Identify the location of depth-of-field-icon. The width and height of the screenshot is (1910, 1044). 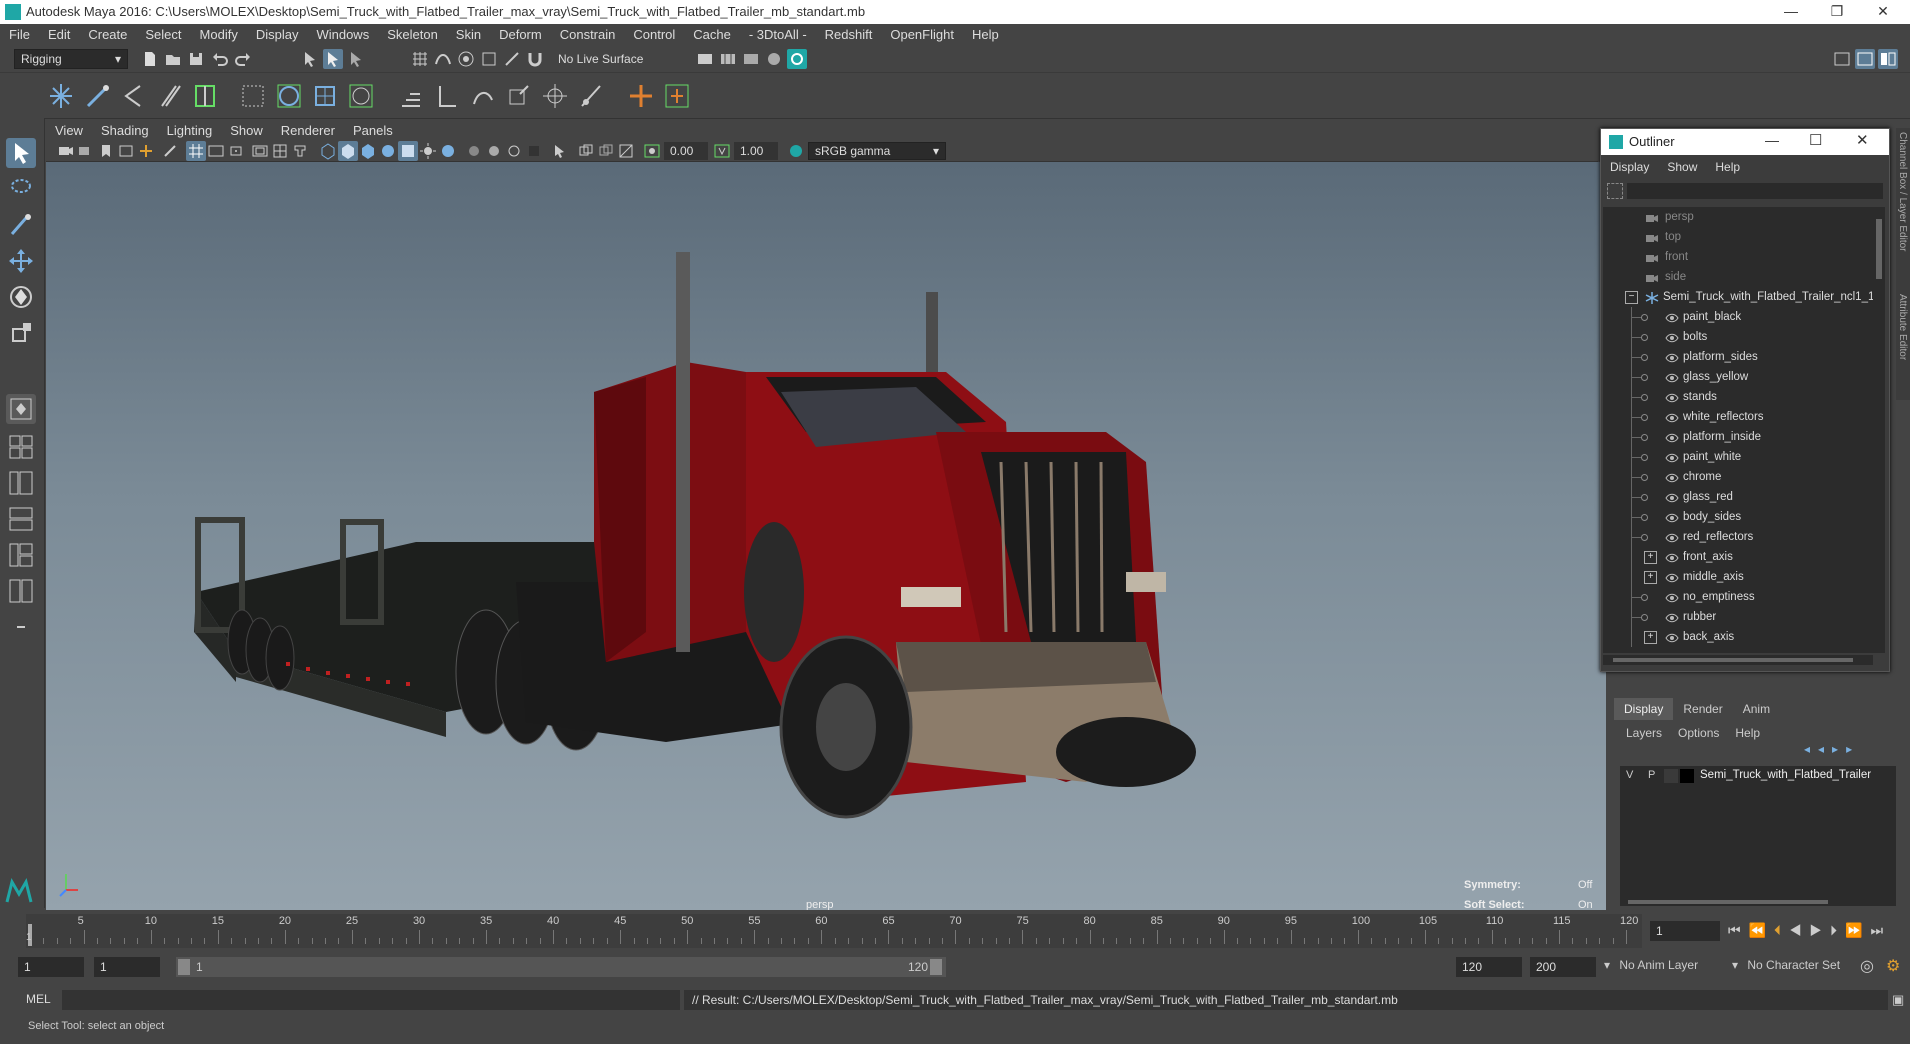
(514, 151).